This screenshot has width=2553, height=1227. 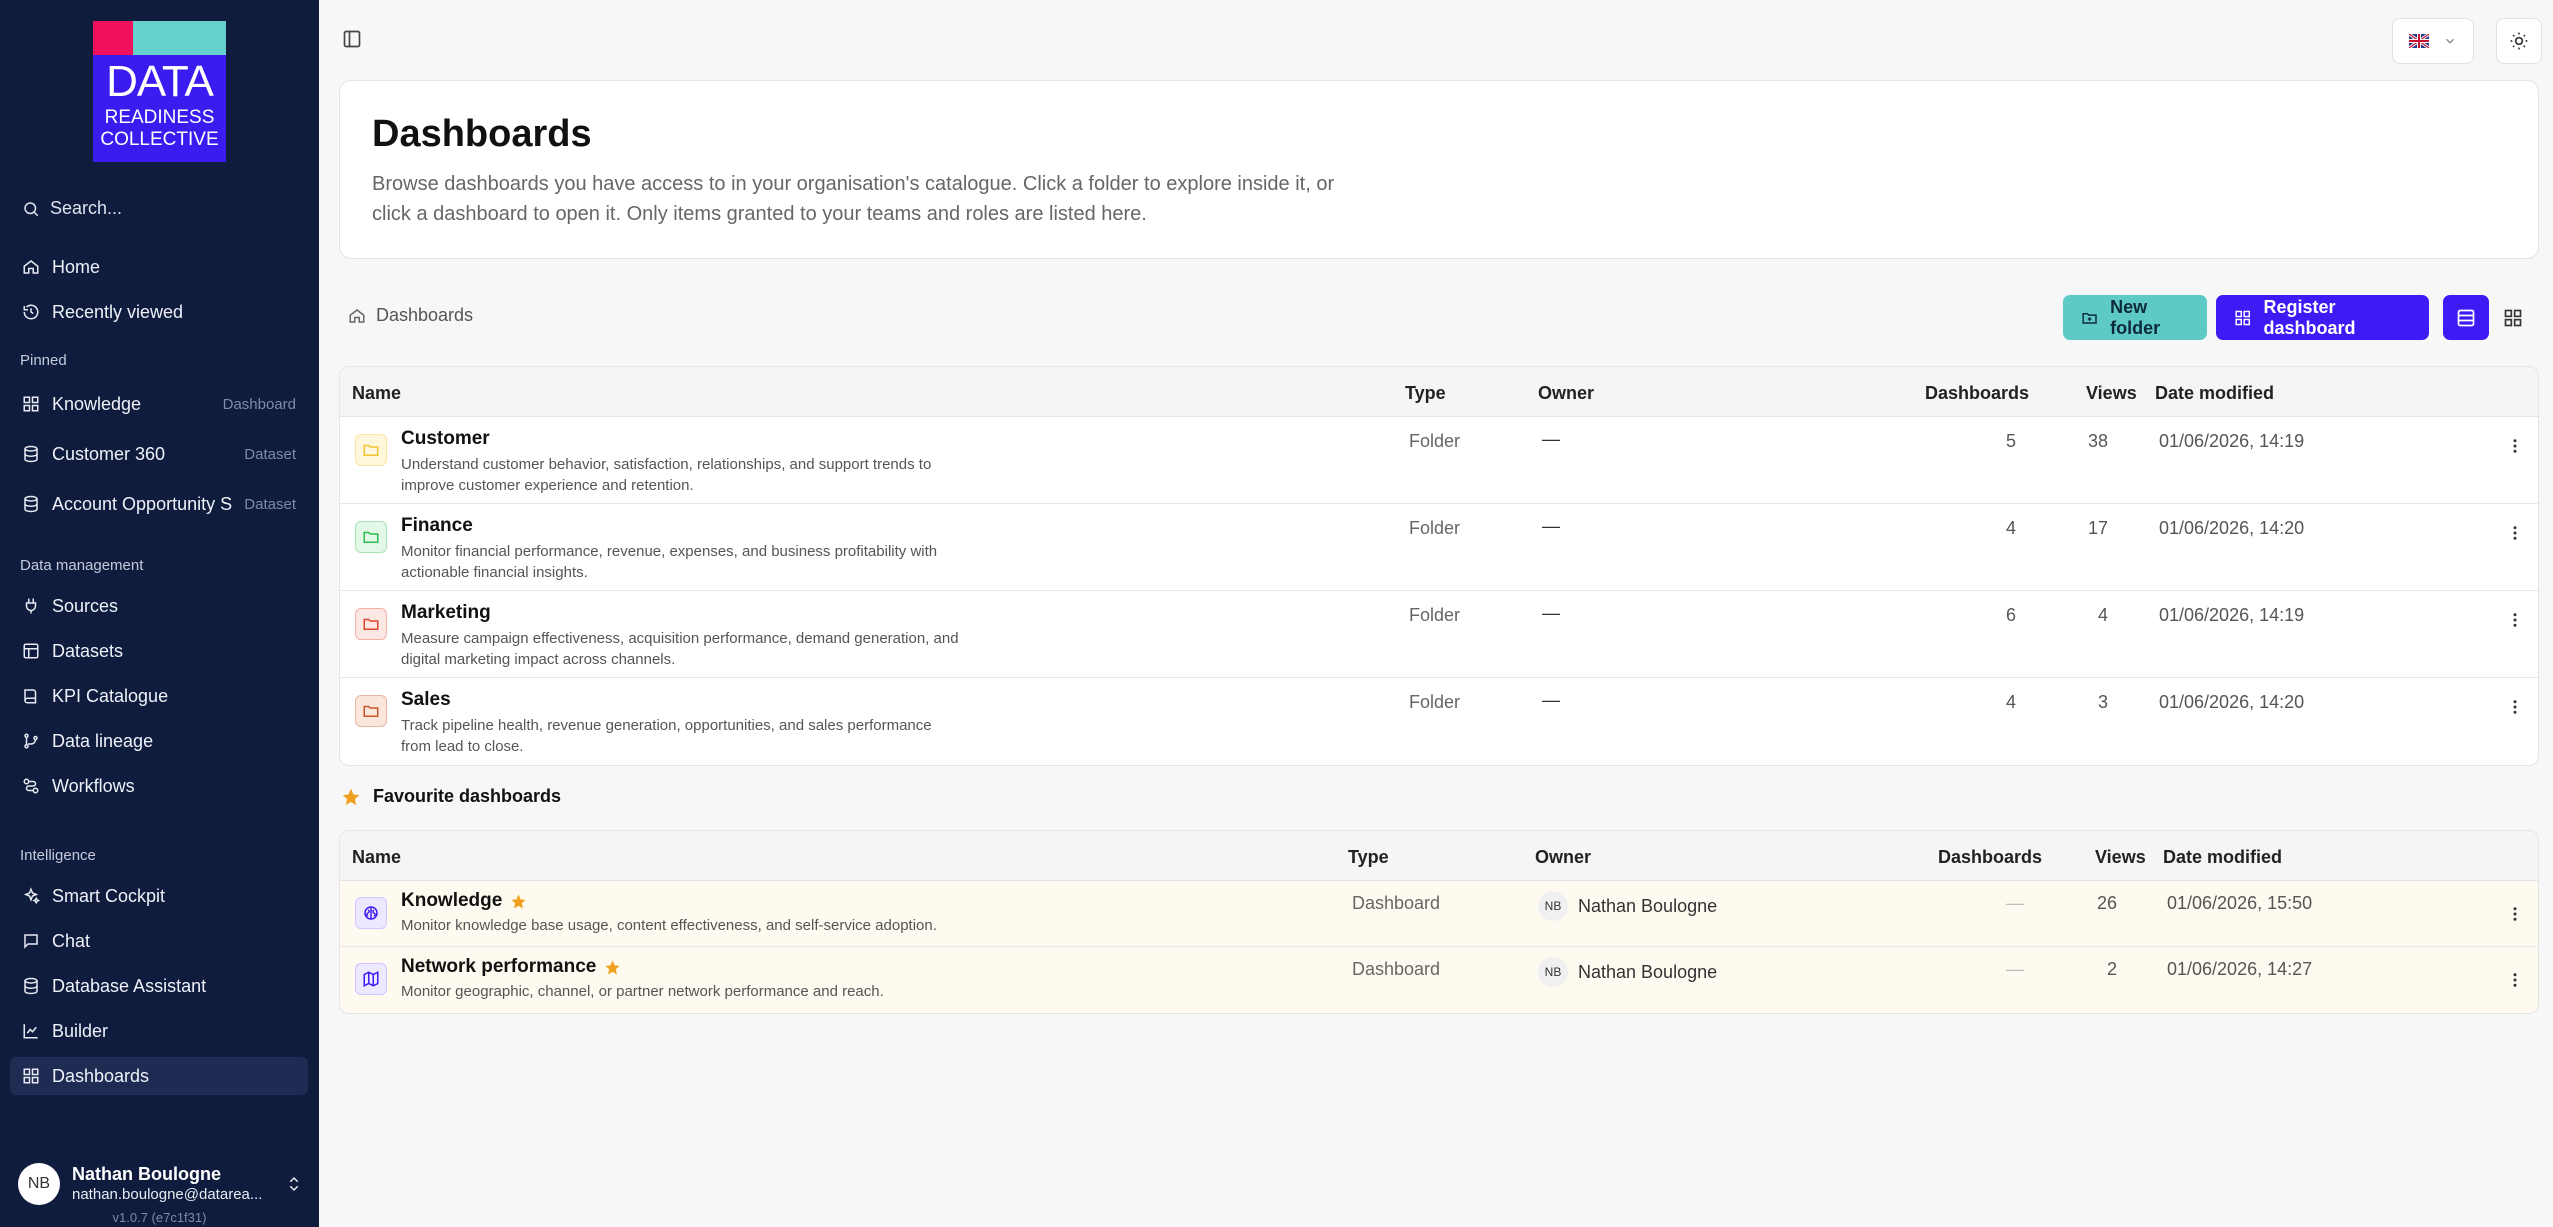 What do you see at coordinates (2519, 41) in the screenshot?
I see `theme-toggle-button` at bounding box center [2519, 41].